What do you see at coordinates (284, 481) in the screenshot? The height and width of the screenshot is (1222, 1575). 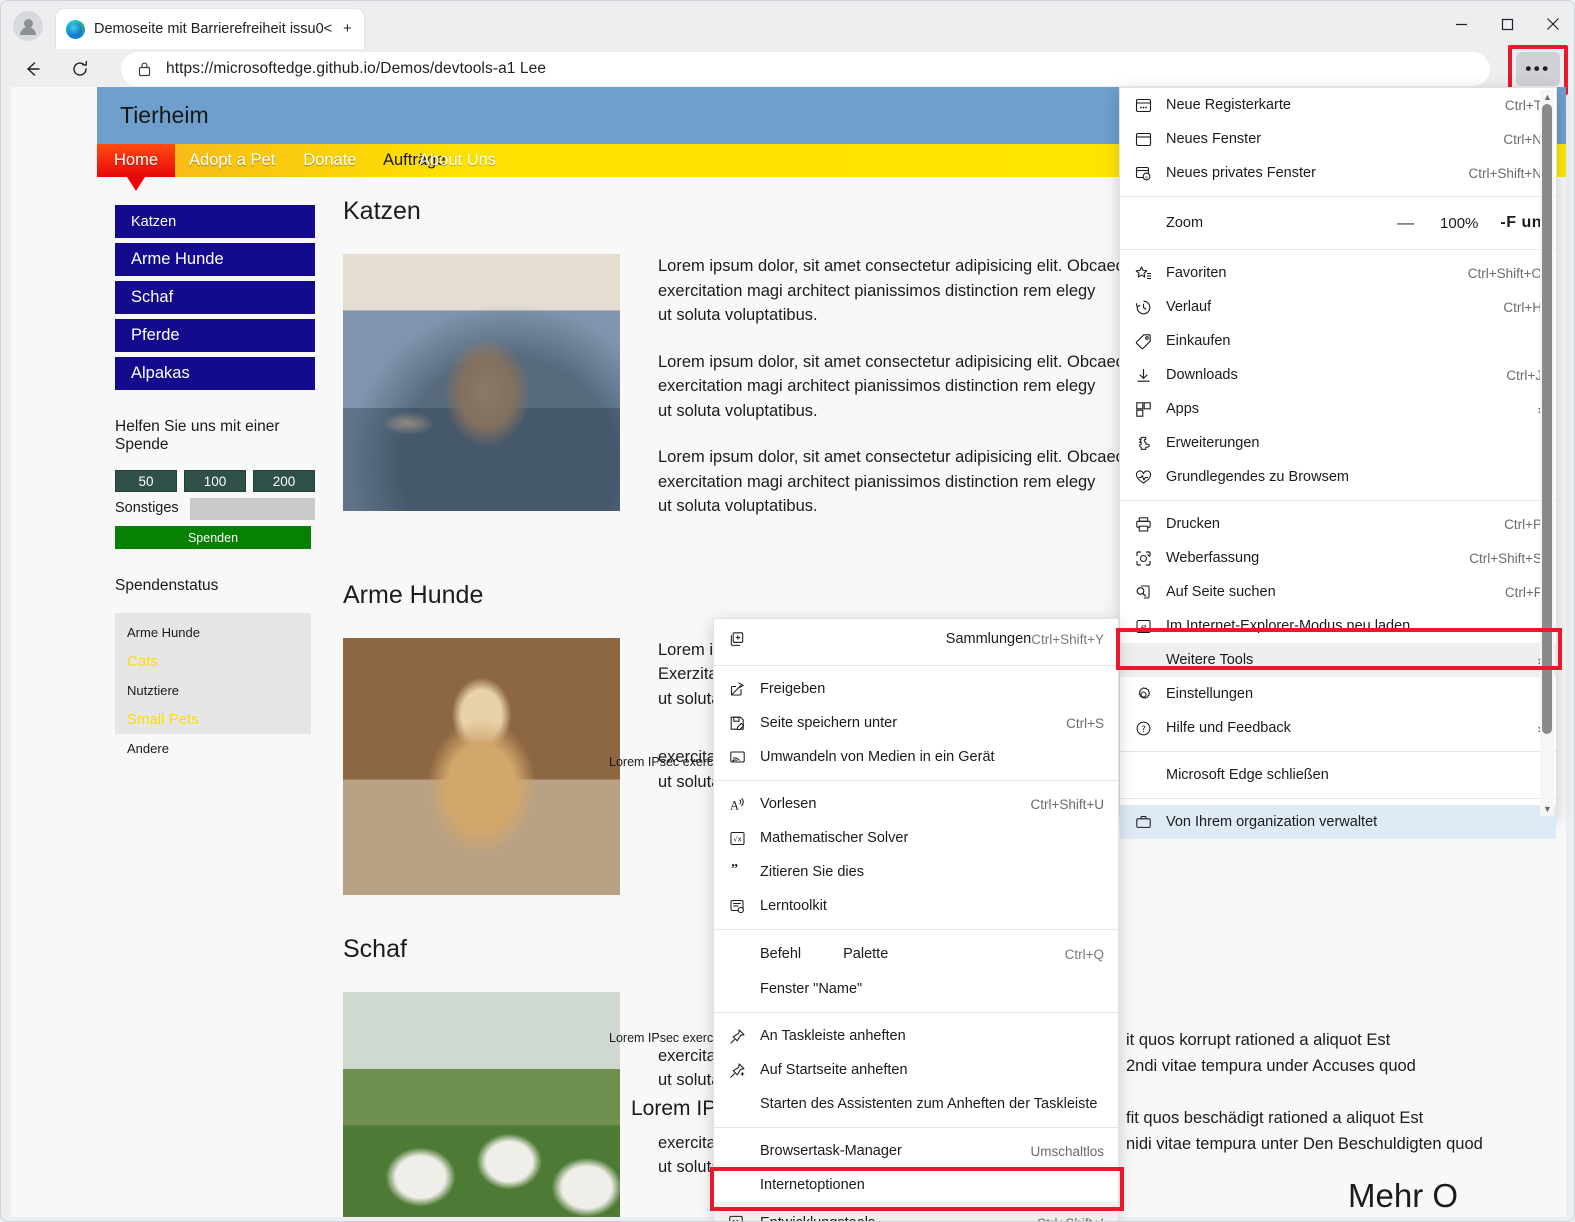 I see `amount-button-200: 200` at bounding box center [284, 481].